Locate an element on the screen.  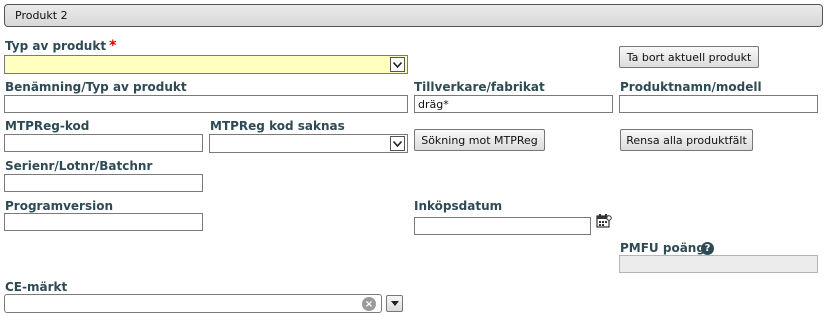
typ-av-produkt-label-text: Typ av produkt is located at coordinates (56, 46).